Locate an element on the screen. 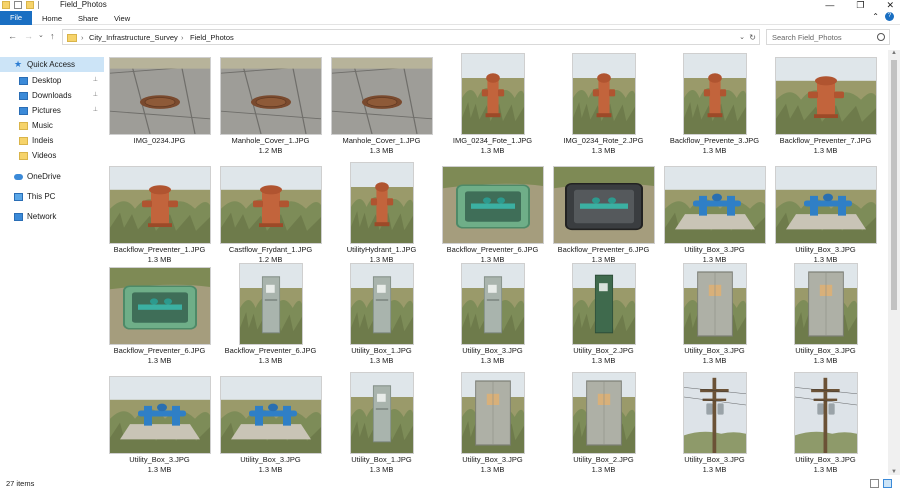 The width and height of the screenshot is (900, 490). file-item: Backflow_Prevente_3.JPG 1.3 MB is located at coordinates (714, 105).